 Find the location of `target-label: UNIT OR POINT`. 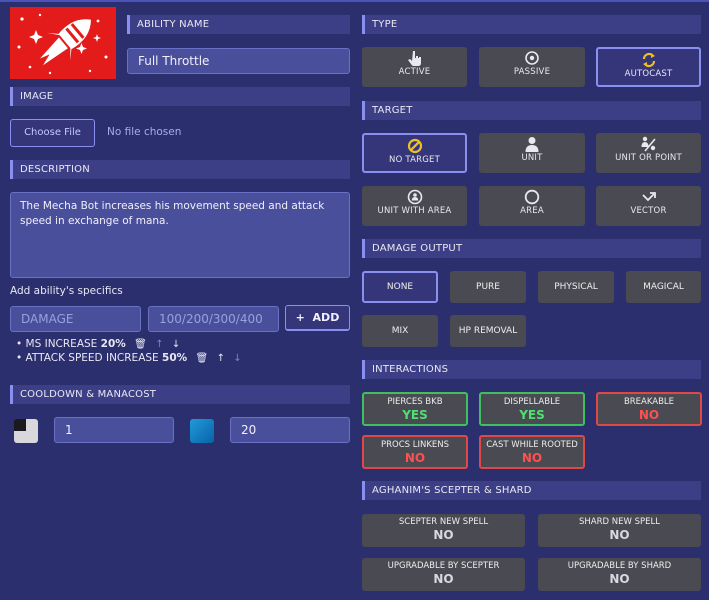

target-label: UNIT OR POINT is located at coordinates (648, 158).